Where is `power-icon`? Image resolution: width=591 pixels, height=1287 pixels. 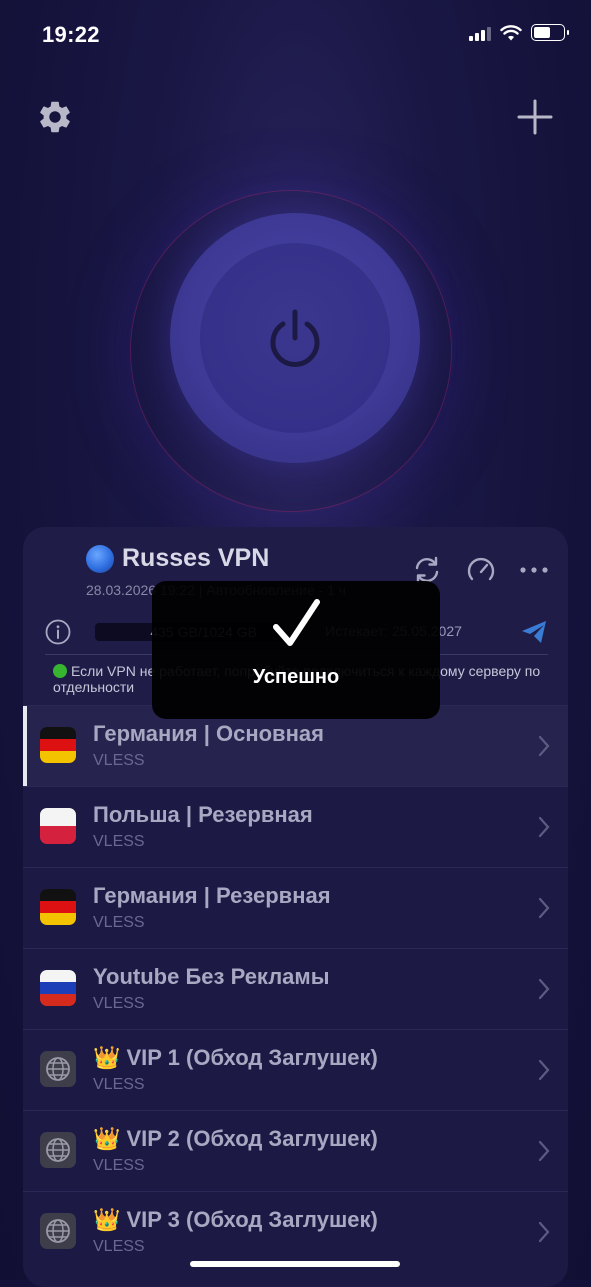
power-icon is located at coordinates (295, 338).